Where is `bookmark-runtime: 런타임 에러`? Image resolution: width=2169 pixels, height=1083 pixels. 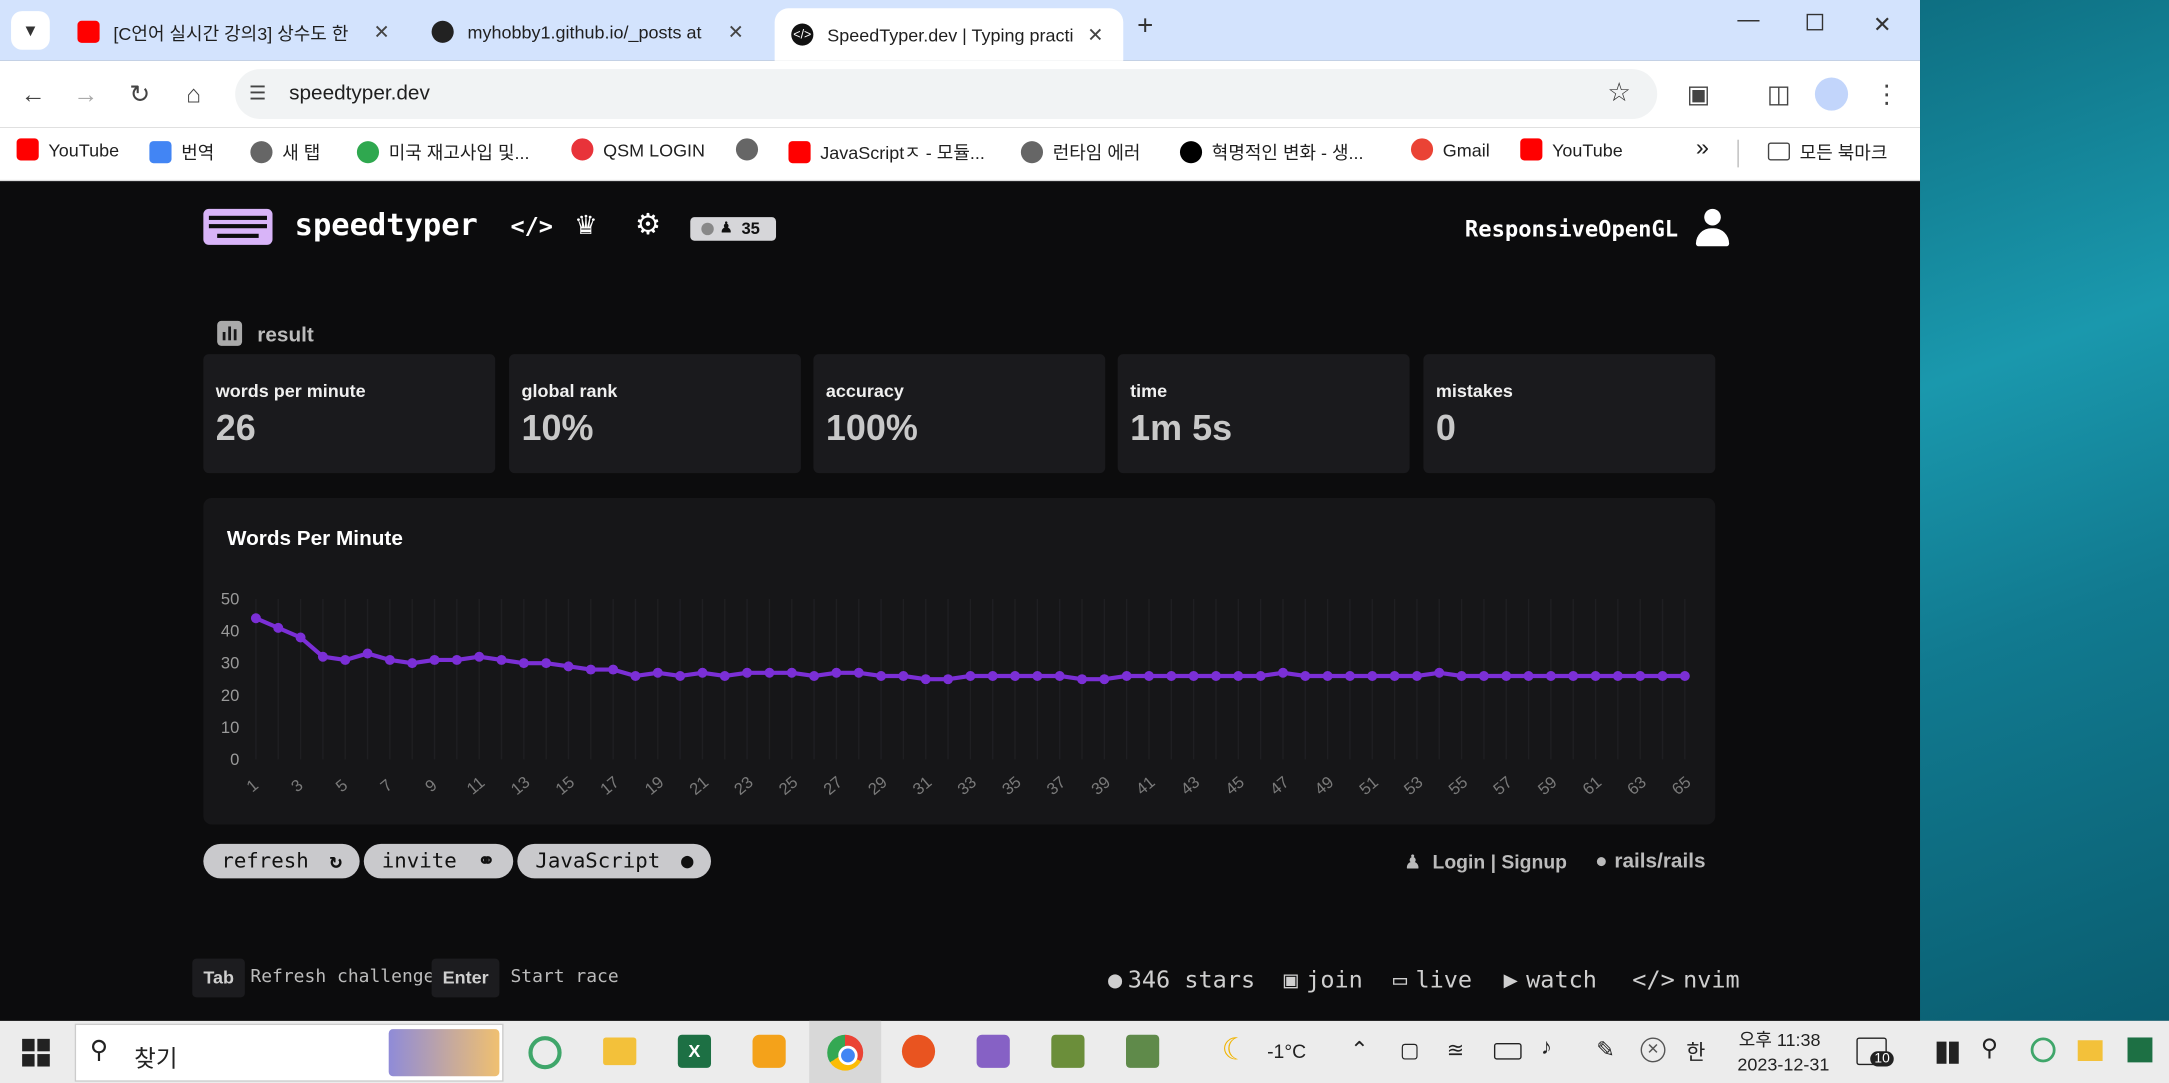 bookmark-runtime: 런타임 에러 is located at coordinates (1080, 151).